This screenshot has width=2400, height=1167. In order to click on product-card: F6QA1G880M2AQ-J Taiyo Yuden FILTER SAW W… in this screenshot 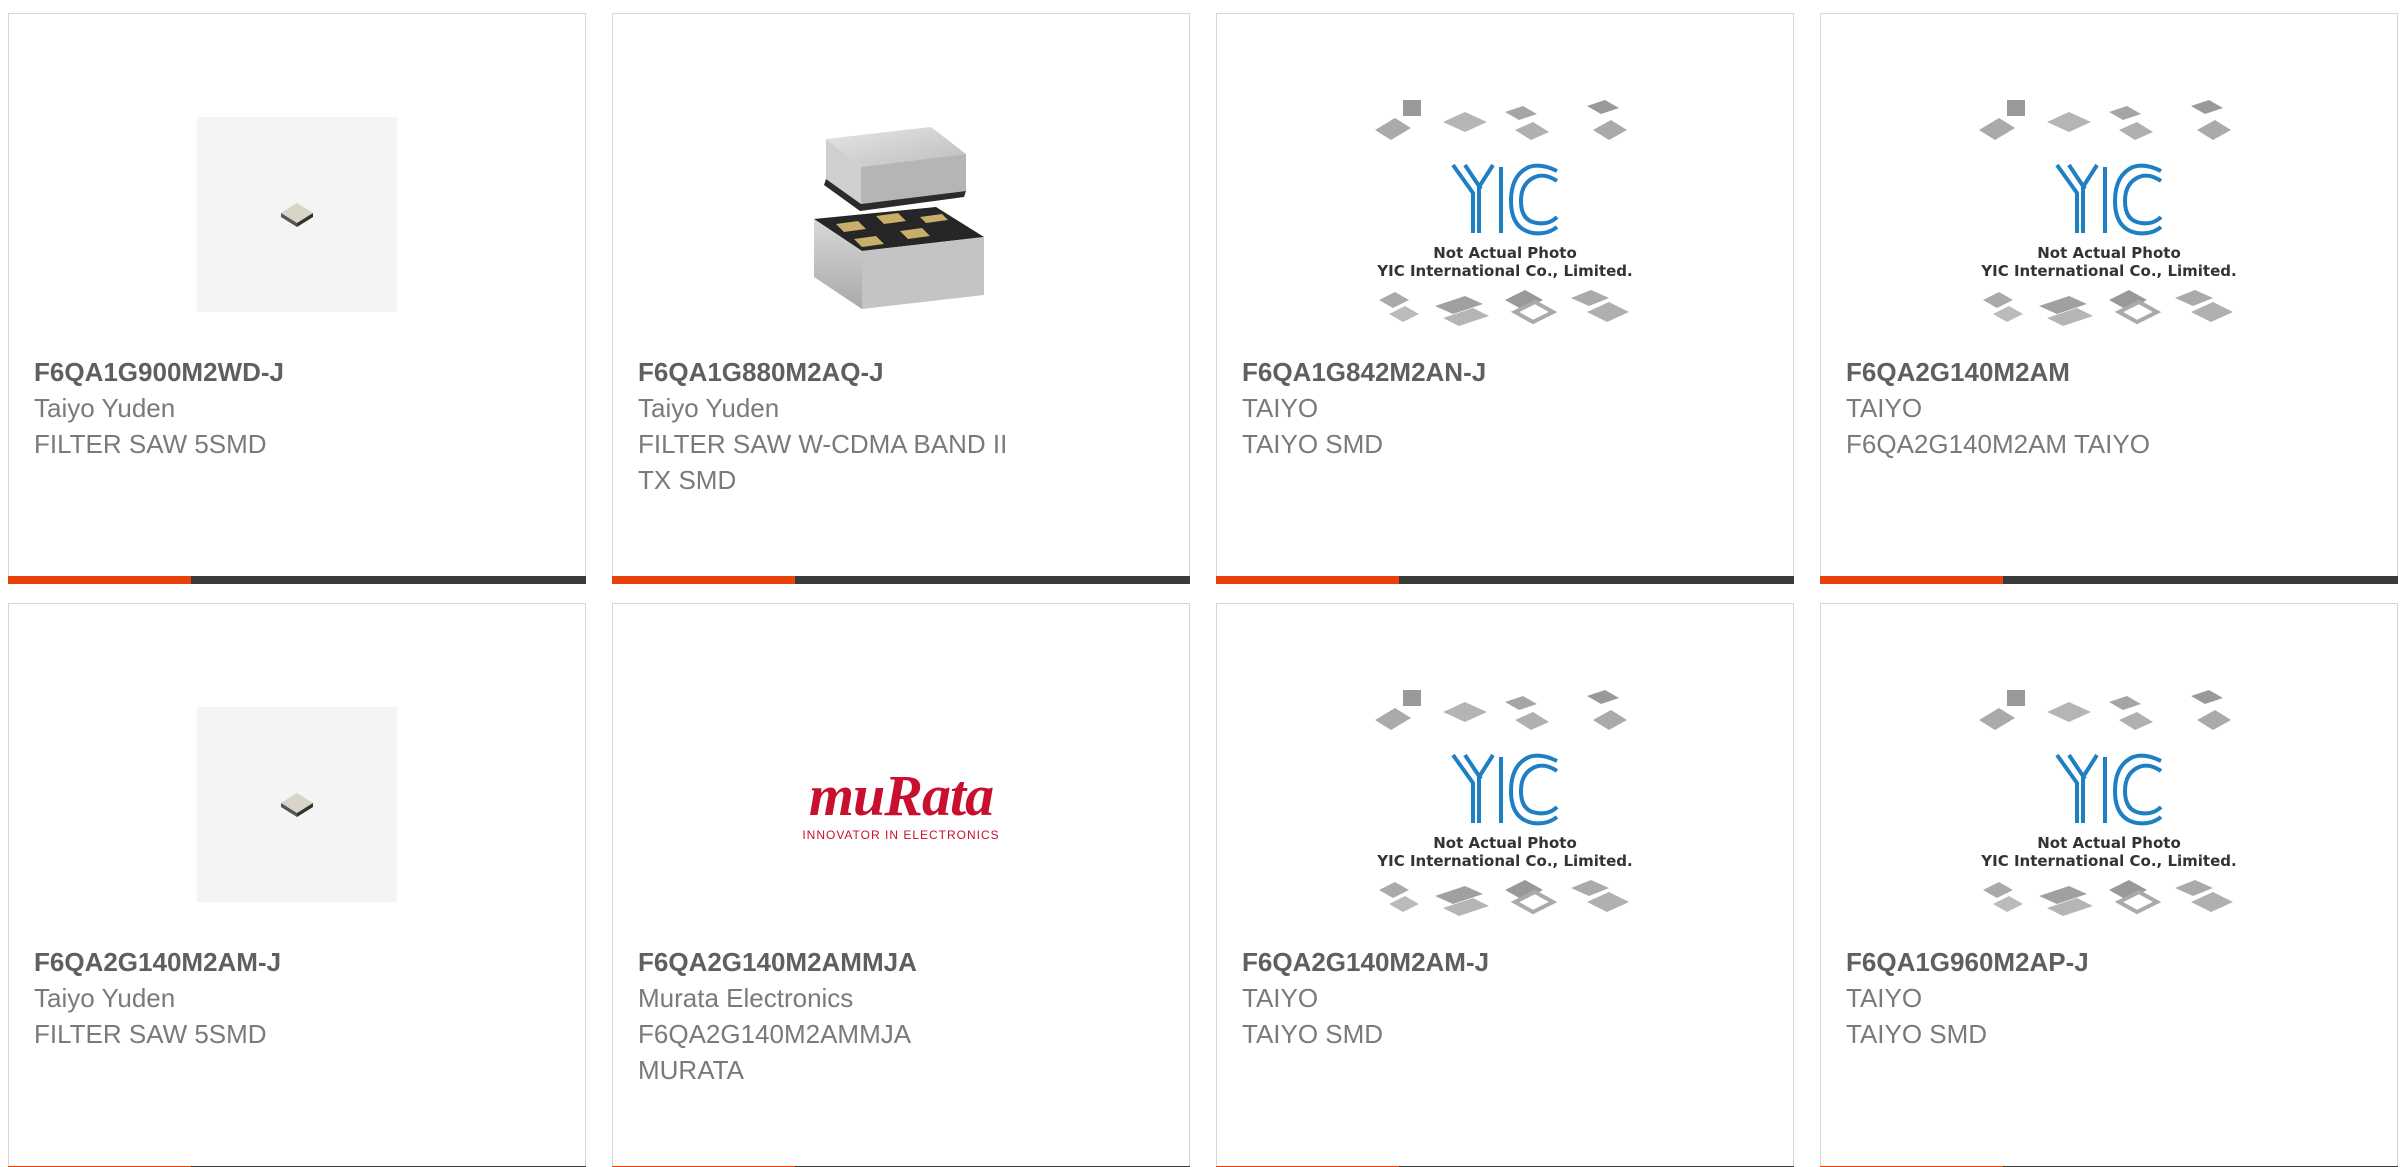, I will do `click(901, 298)`.